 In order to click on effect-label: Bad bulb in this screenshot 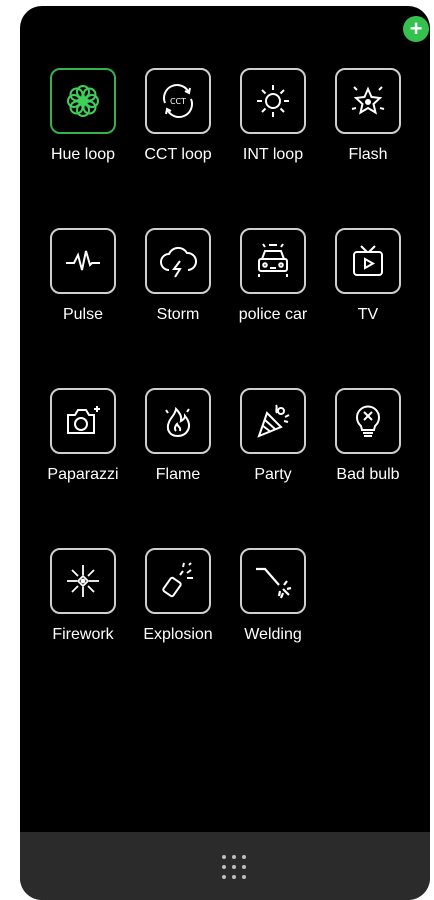, I will do `click(368, 474)`.